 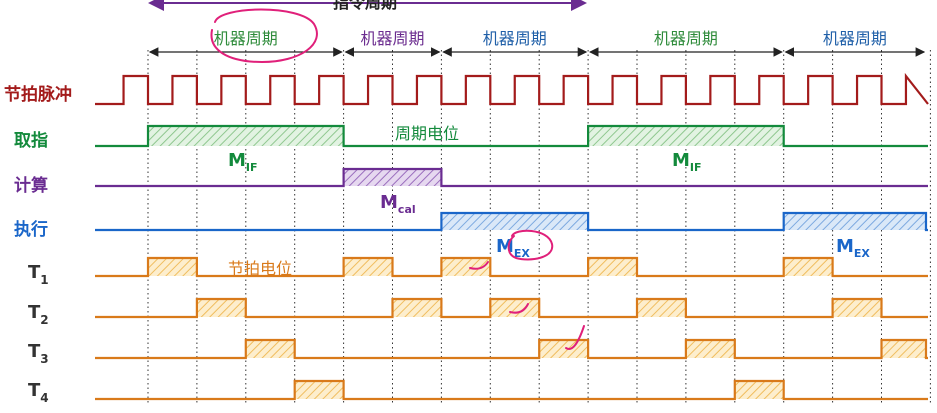 What do you see at coordinates (427, 133) in the screenshot?
I see `cycle-level-label: 周期电位` at bounding box center [427, 133].